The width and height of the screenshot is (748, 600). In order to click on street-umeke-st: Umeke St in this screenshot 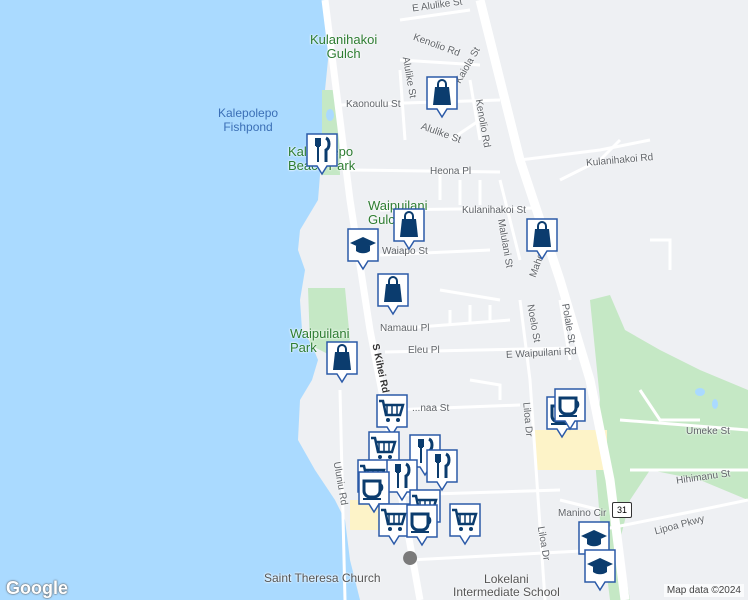, I will do `click(708, 431)`.